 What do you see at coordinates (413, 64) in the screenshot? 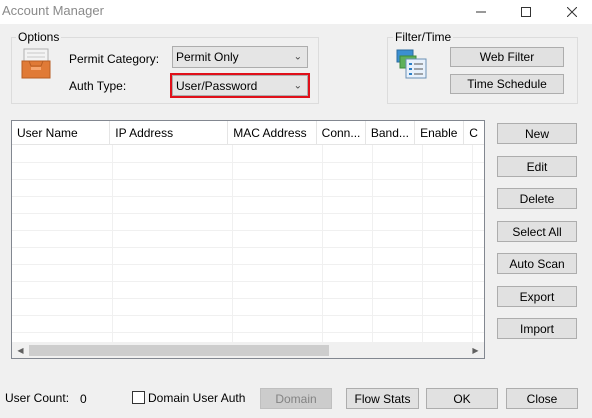
I see `filter-list-icon` at bounding box center [413, 64].